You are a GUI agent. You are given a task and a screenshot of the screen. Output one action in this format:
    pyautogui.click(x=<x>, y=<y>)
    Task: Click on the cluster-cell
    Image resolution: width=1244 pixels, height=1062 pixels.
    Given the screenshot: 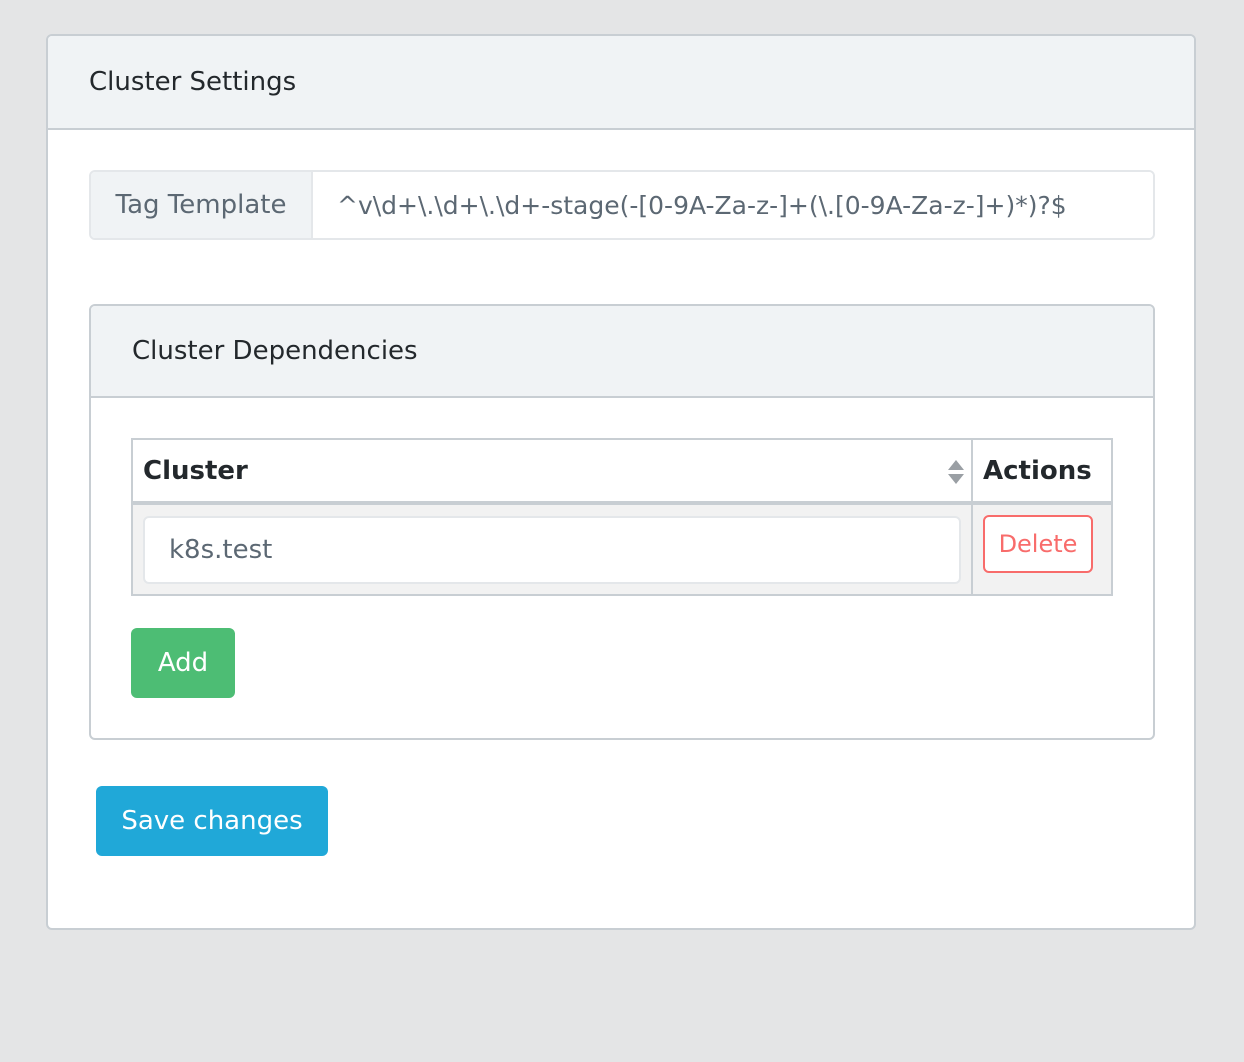 What is the action you would take?
    pyautogui.click(x=552, y=549)
    